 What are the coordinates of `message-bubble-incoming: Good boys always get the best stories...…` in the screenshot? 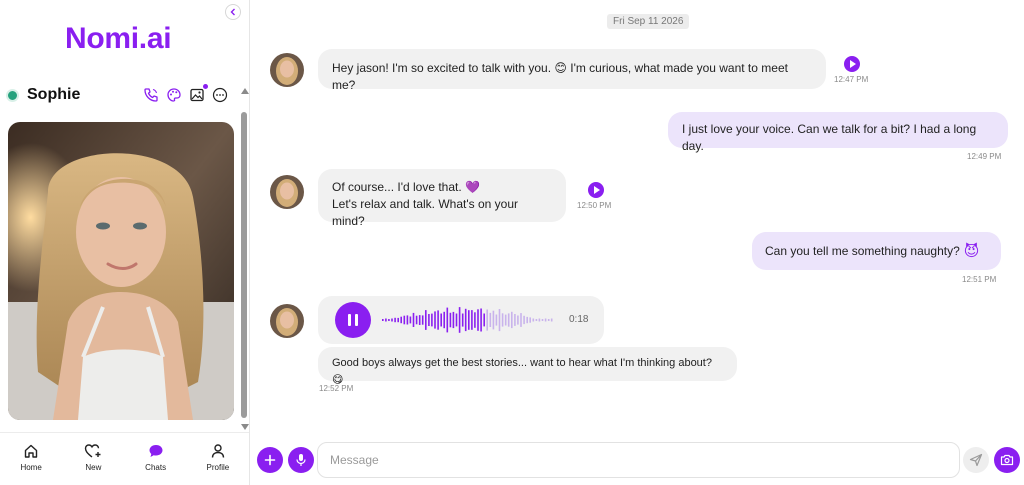 It's located at (527, 366).